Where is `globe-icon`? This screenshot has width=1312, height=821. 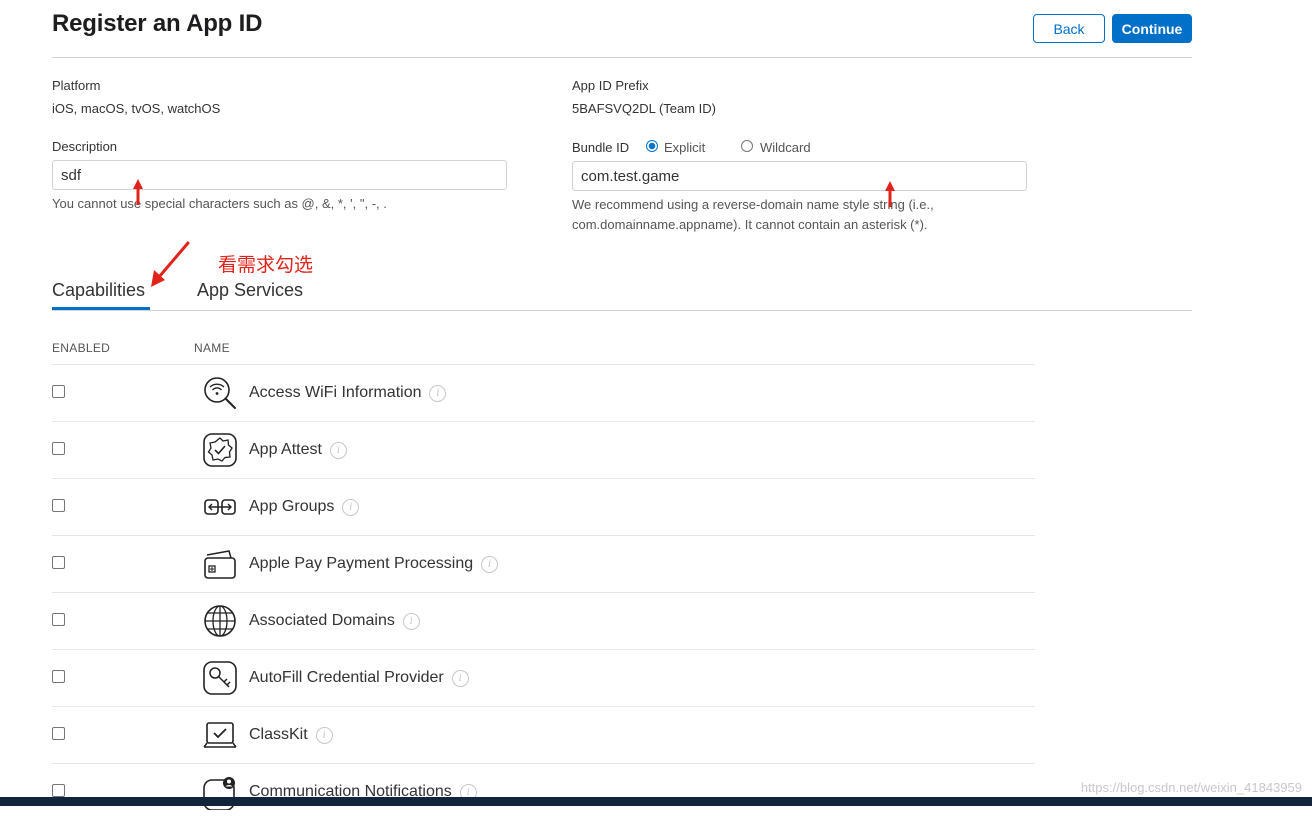 globe-icon is located at coordinates (220, 621).